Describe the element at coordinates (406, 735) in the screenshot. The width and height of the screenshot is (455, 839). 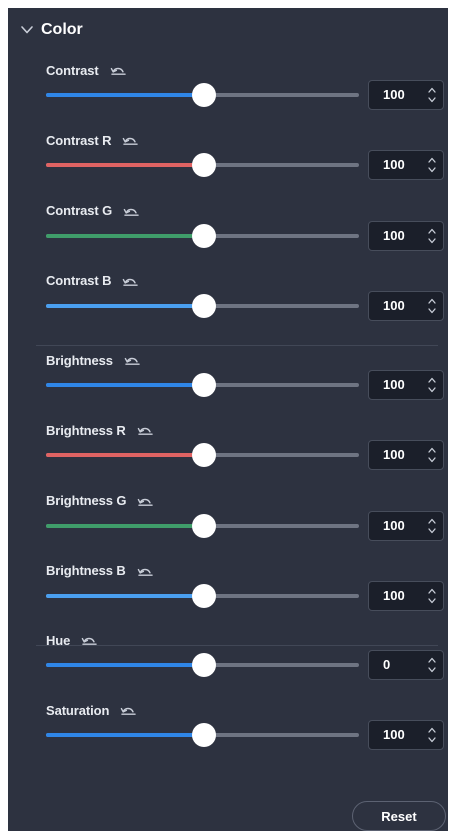
I see `saturation-number-input: 100` at that location.